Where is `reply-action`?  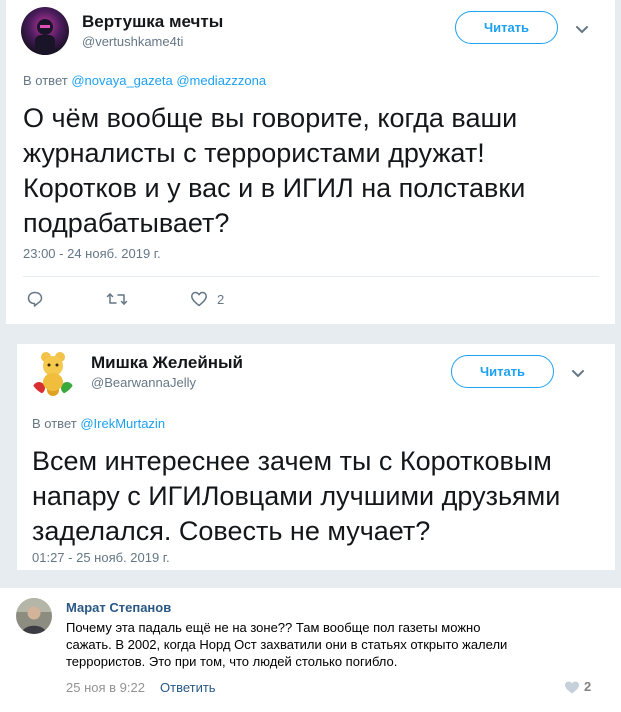
reply-action is located at coordinates (35, 299).